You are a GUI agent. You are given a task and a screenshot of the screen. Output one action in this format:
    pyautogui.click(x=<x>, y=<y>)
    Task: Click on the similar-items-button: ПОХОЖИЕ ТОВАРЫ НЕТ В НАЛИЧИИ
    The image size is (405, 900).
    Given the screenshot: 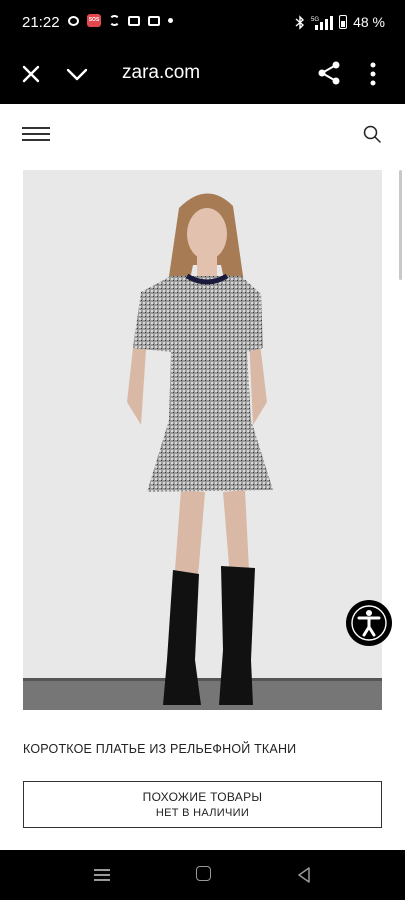 What is the action you would take?
    pyautogui.click(x=202, y=804)
    